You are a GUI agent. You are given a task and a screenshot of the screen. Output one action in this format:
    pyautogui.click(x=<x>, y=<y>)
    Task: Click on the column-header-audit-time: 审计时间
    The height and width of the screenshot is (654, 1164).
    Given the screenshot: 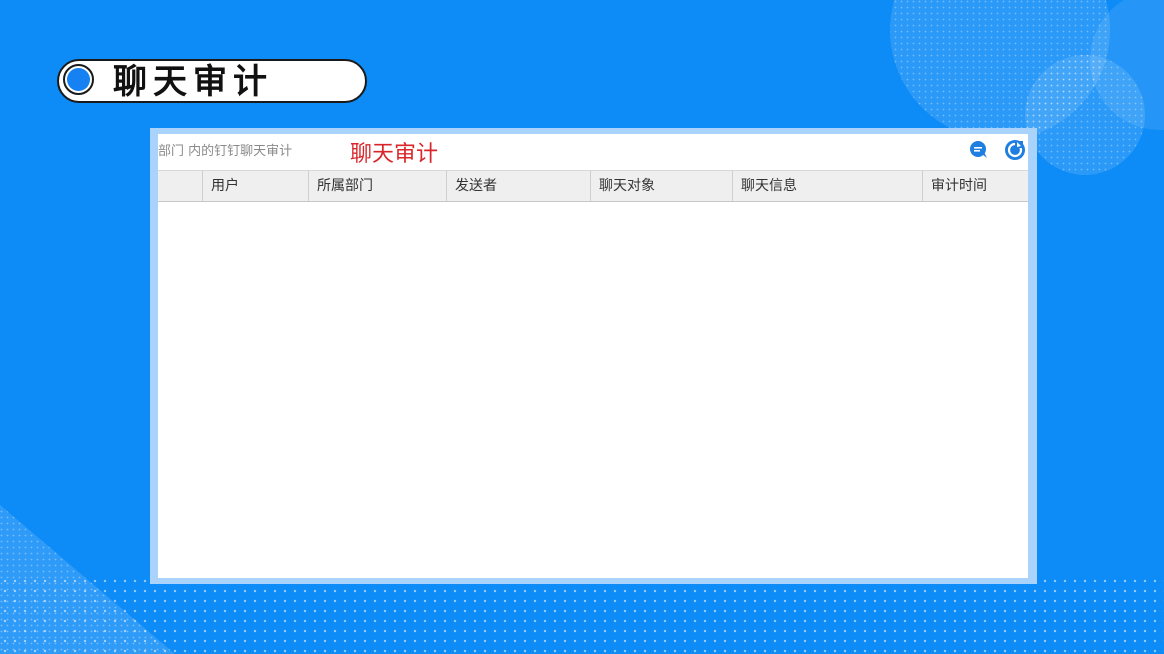 What is the action you would take?
    pyautogui.click(x=975, y=186)
    